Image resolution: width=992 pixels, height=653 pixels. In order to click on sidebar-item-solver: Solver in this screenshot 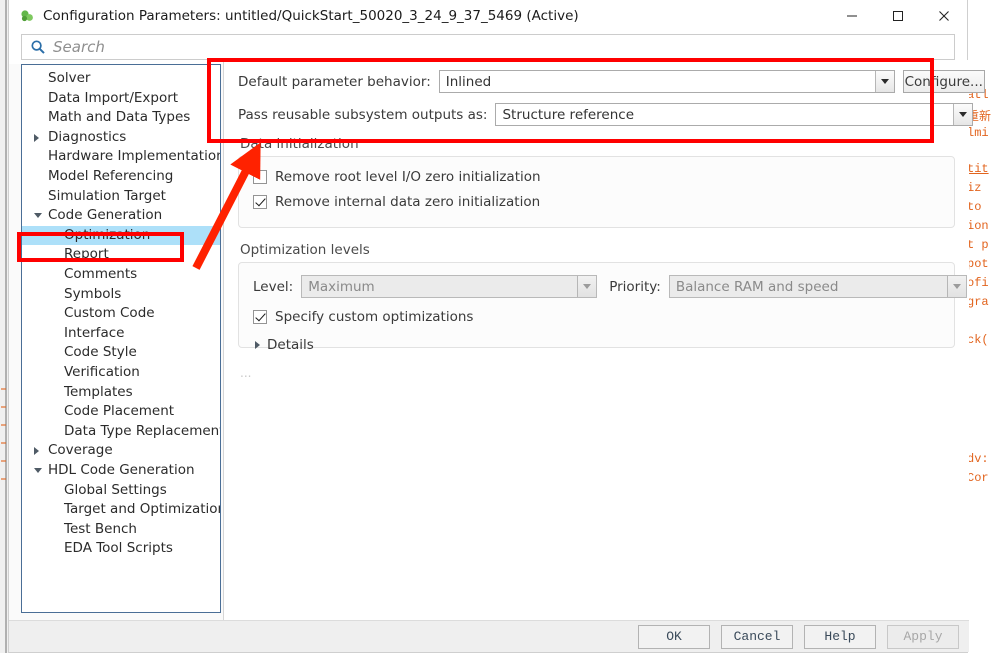, I will do `click(121, 79)`.